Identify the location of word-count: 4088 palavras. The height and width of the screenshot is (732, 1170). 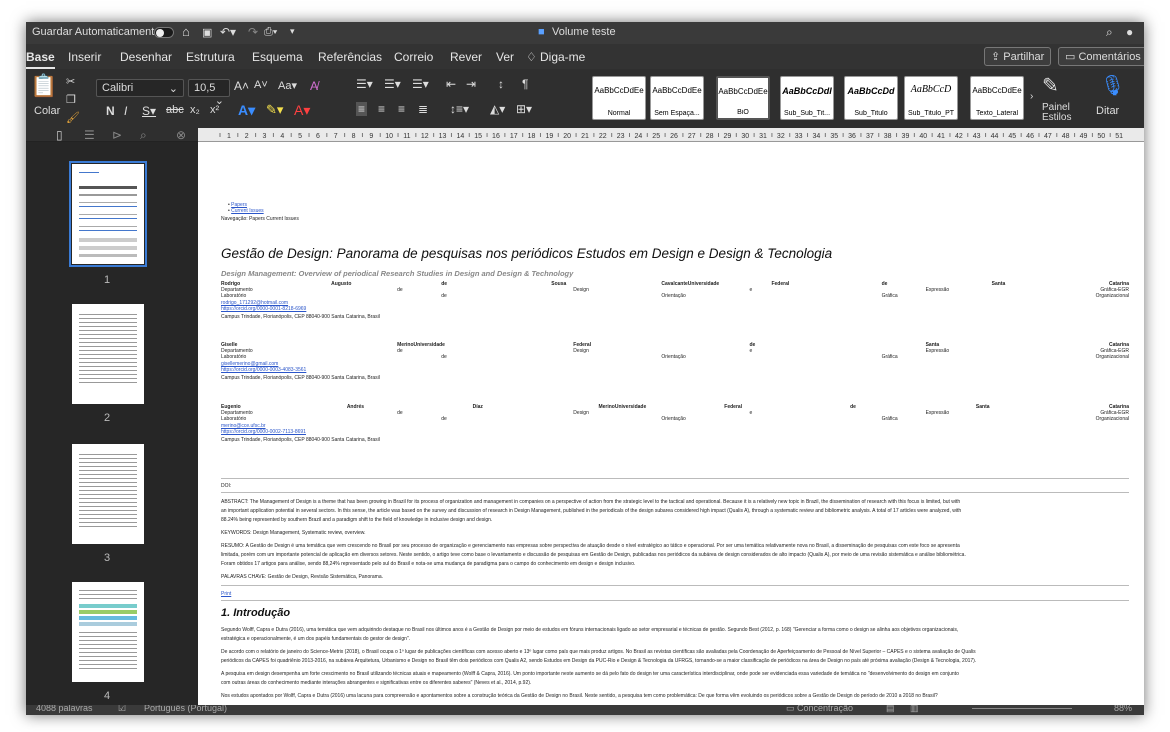
(64, 709).